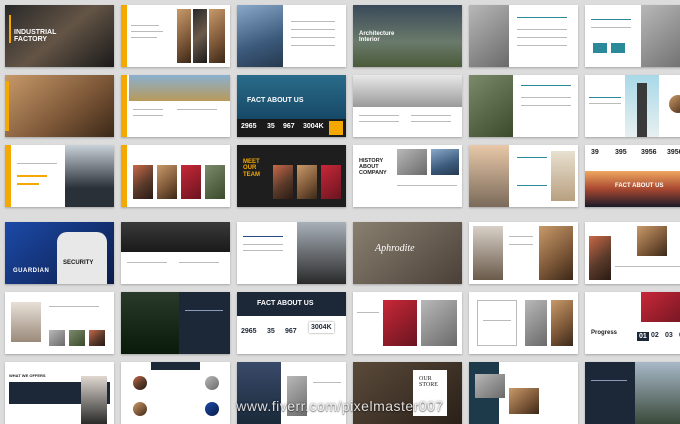 The width and height of the screenshot is (680, 424). Describe the element at coordinates (59, 106) in the screenshot. I see `slide-worker` at that location.